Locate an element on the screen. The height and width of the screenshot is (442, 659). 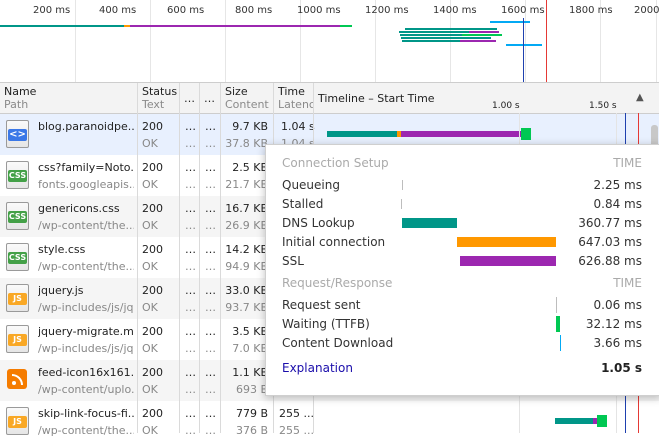
column-header-time: Time Latenc is located at coordinates (294, 98).